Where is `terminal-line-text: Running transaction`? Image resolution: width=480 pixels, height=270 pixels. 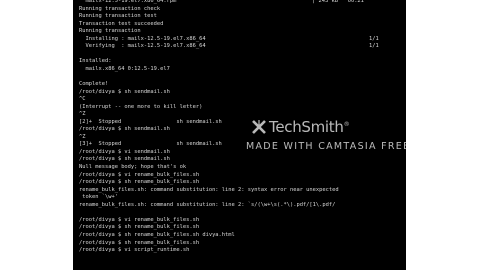 terminal-line-text: Running transaction is located at coordinates (110, 31).